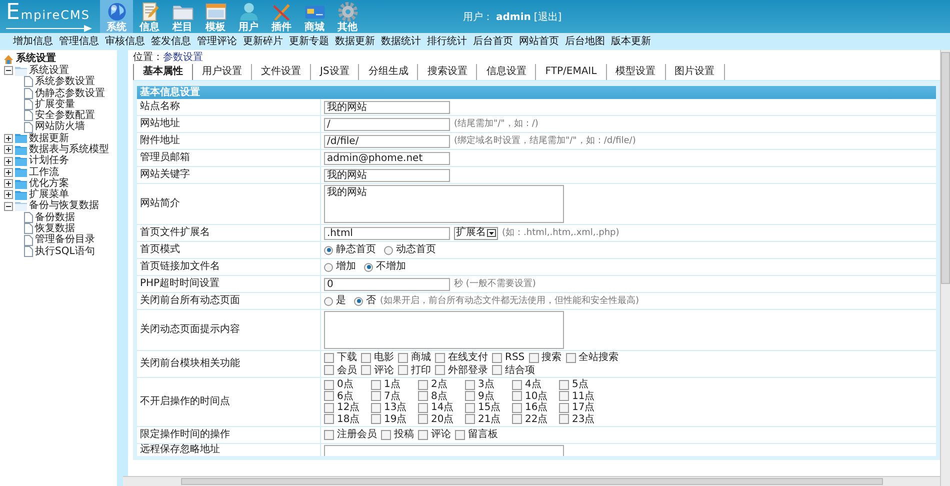 This screenshot has width=950, height=486. I want to click on tab: 图片设置, so click(695, 72).